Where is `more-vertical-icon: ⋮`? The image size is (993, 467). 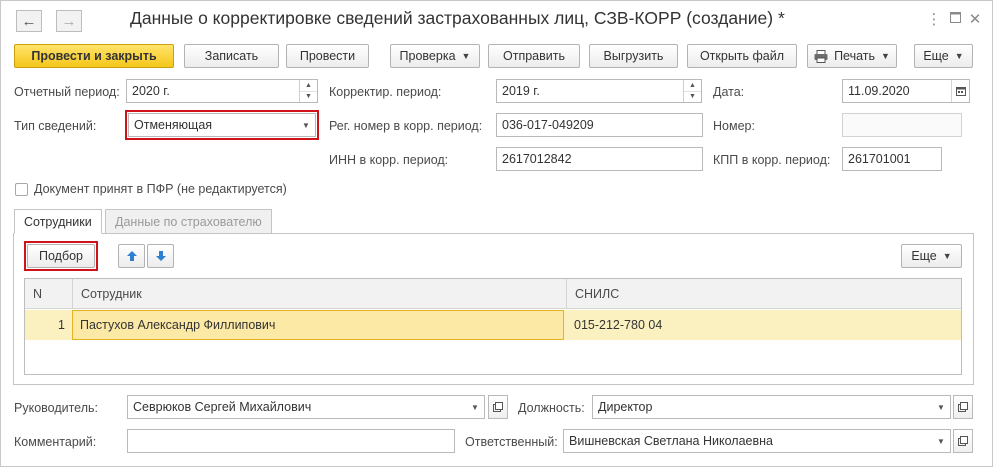
more-vertical-icon: ⋮ is located at coordinates (934, 19).